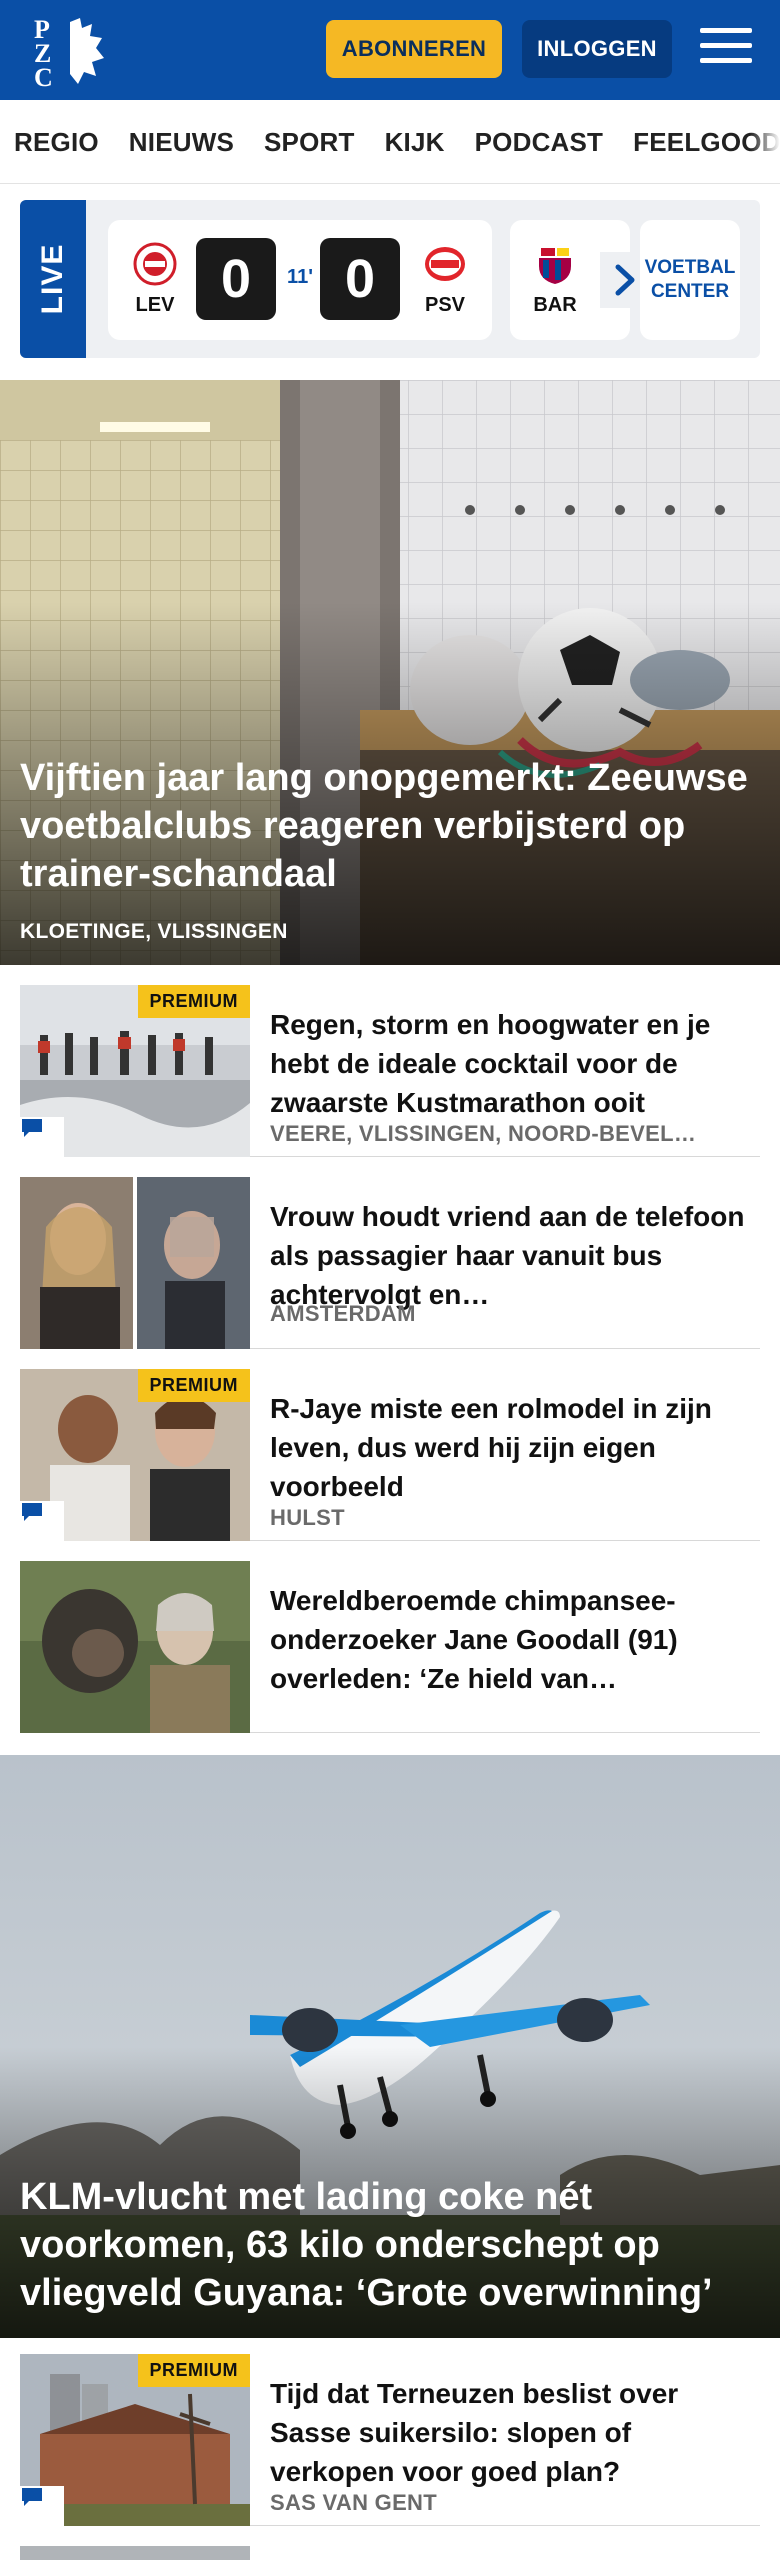 Image resolution: width=780 pixels, height=2560 pixels. What do you see at coordinates (445, 305) in the screenshot?
I see `away-team-abbr: PSV` at bounding box center [445, 305].